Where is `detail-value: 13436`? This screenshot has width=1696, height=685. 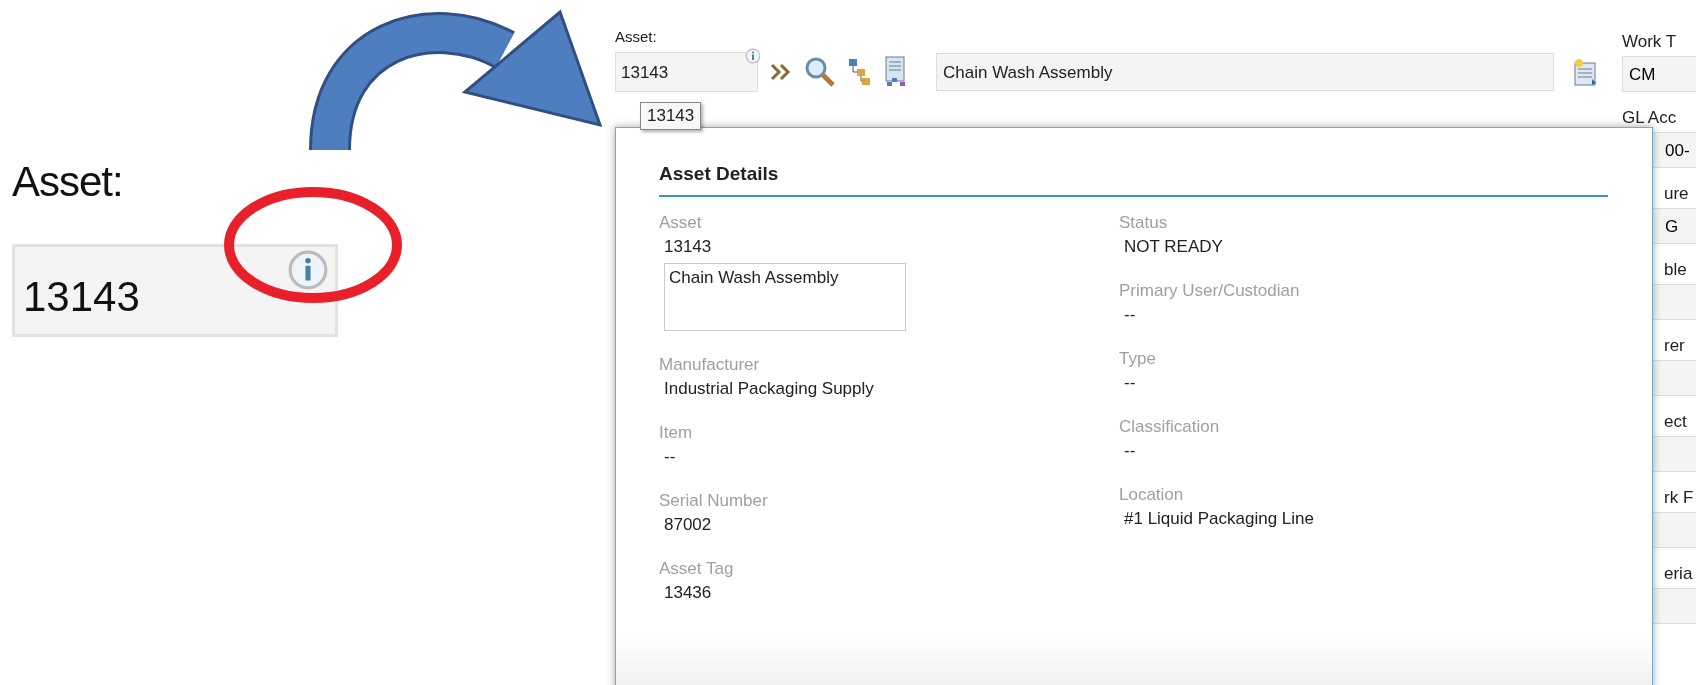 detail-value: 13436 is located at coordinates (688, 593).